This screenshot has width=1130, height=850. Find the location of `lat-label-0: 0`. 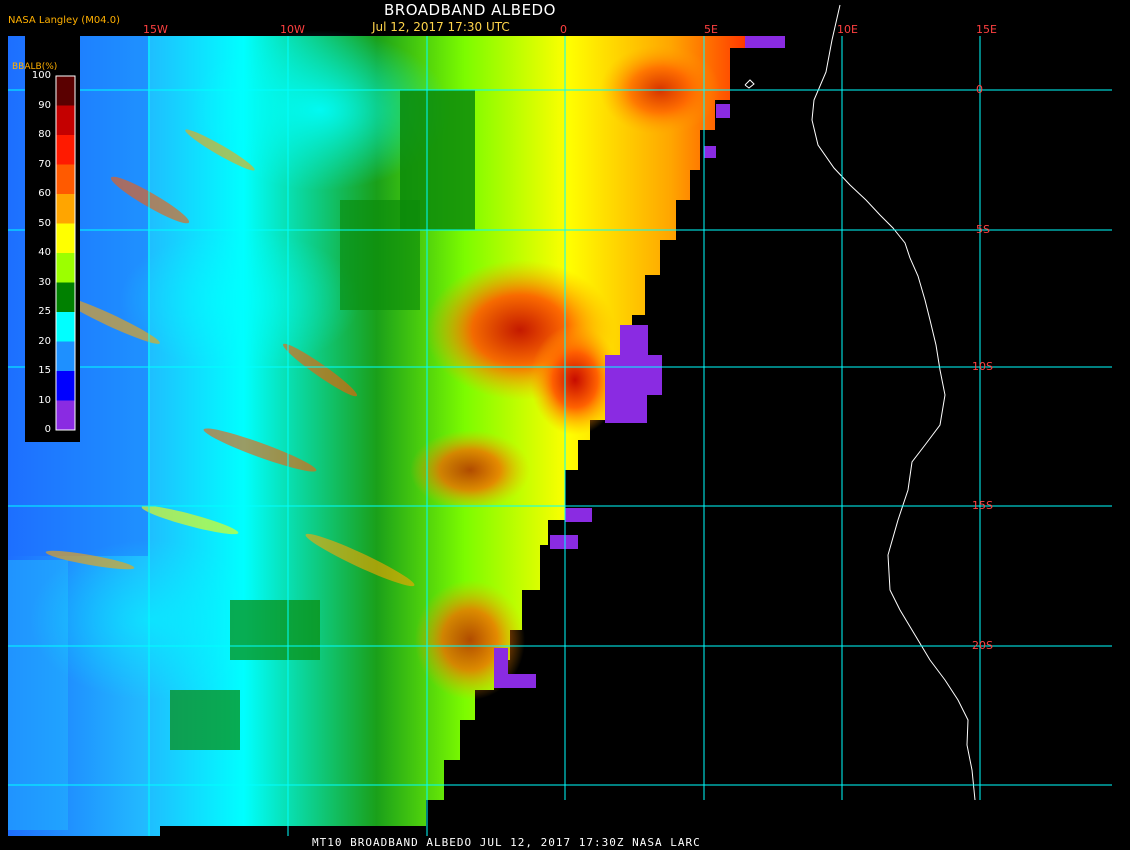

lat-label-0: 0 is located at coordinates (979, 89).